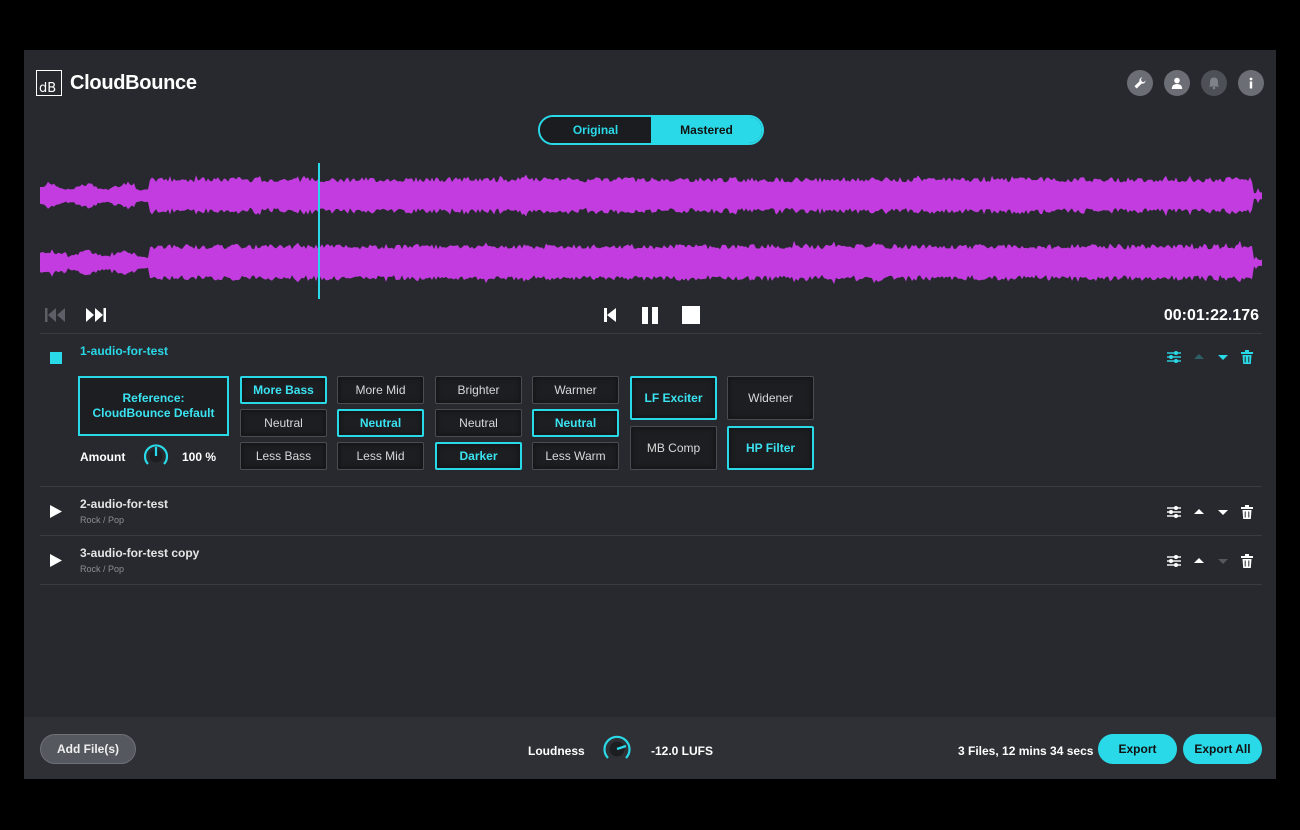 The image size is (1300, 830). I want to click on neutral-bass-button: Neutral, so click(283, 423).